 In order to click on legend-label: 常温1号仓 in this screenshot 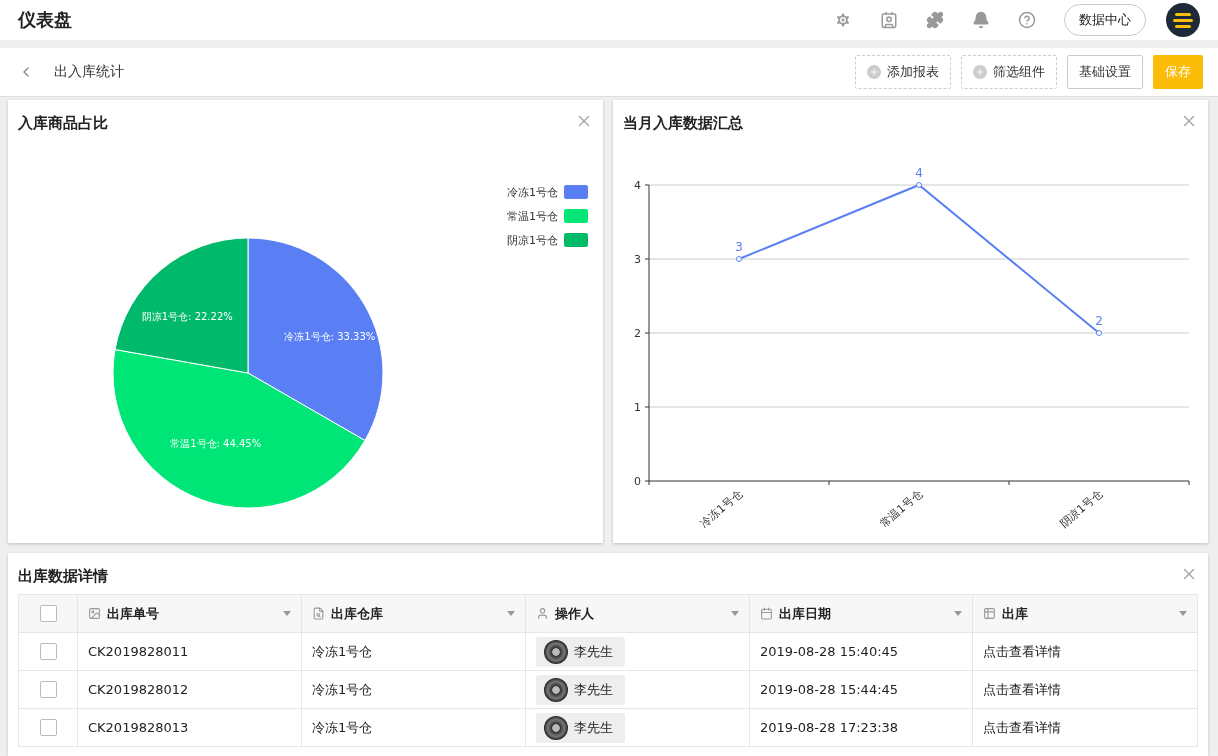, I will do `click(532, 216)`.